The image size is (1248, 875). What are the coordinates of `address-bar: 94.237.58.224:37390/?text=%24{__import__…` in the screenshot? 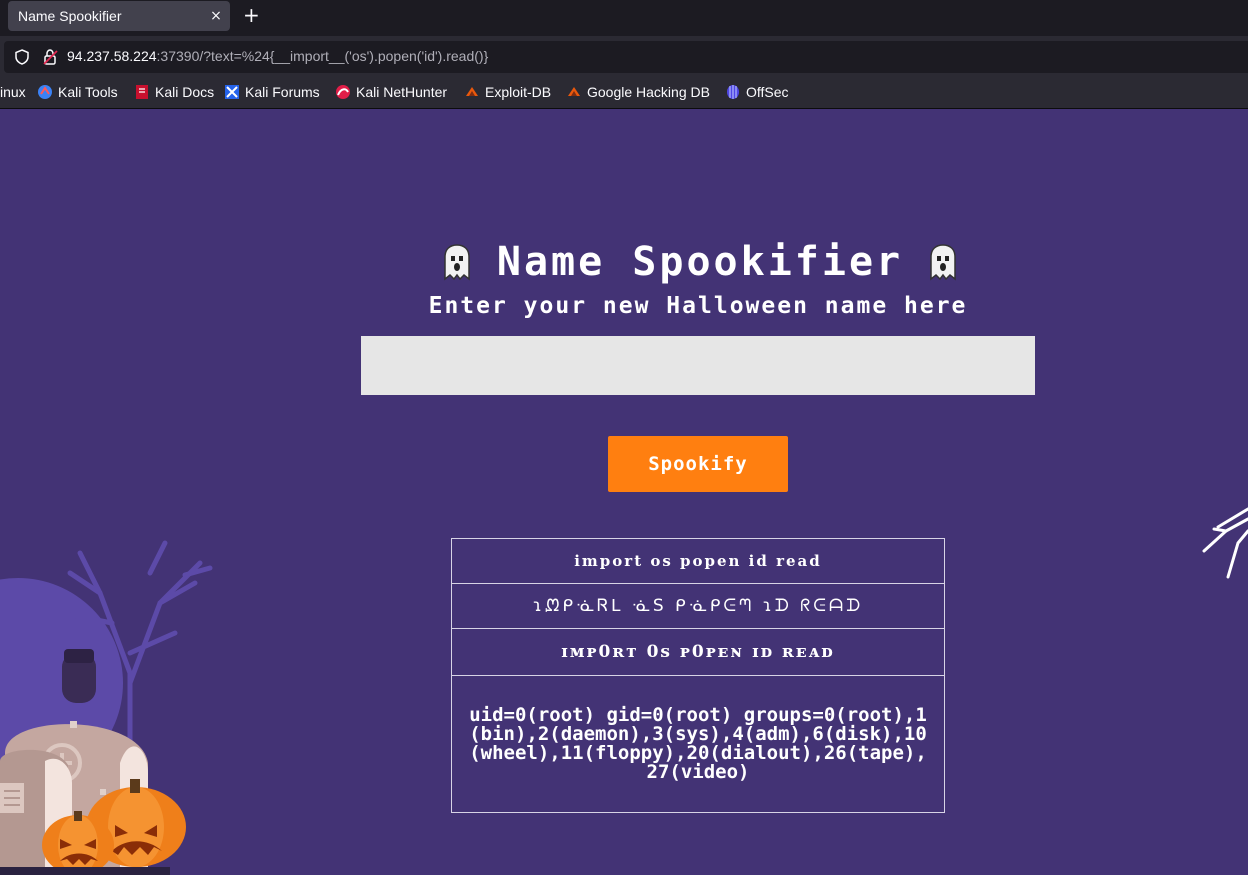 It's located at (626, 57).